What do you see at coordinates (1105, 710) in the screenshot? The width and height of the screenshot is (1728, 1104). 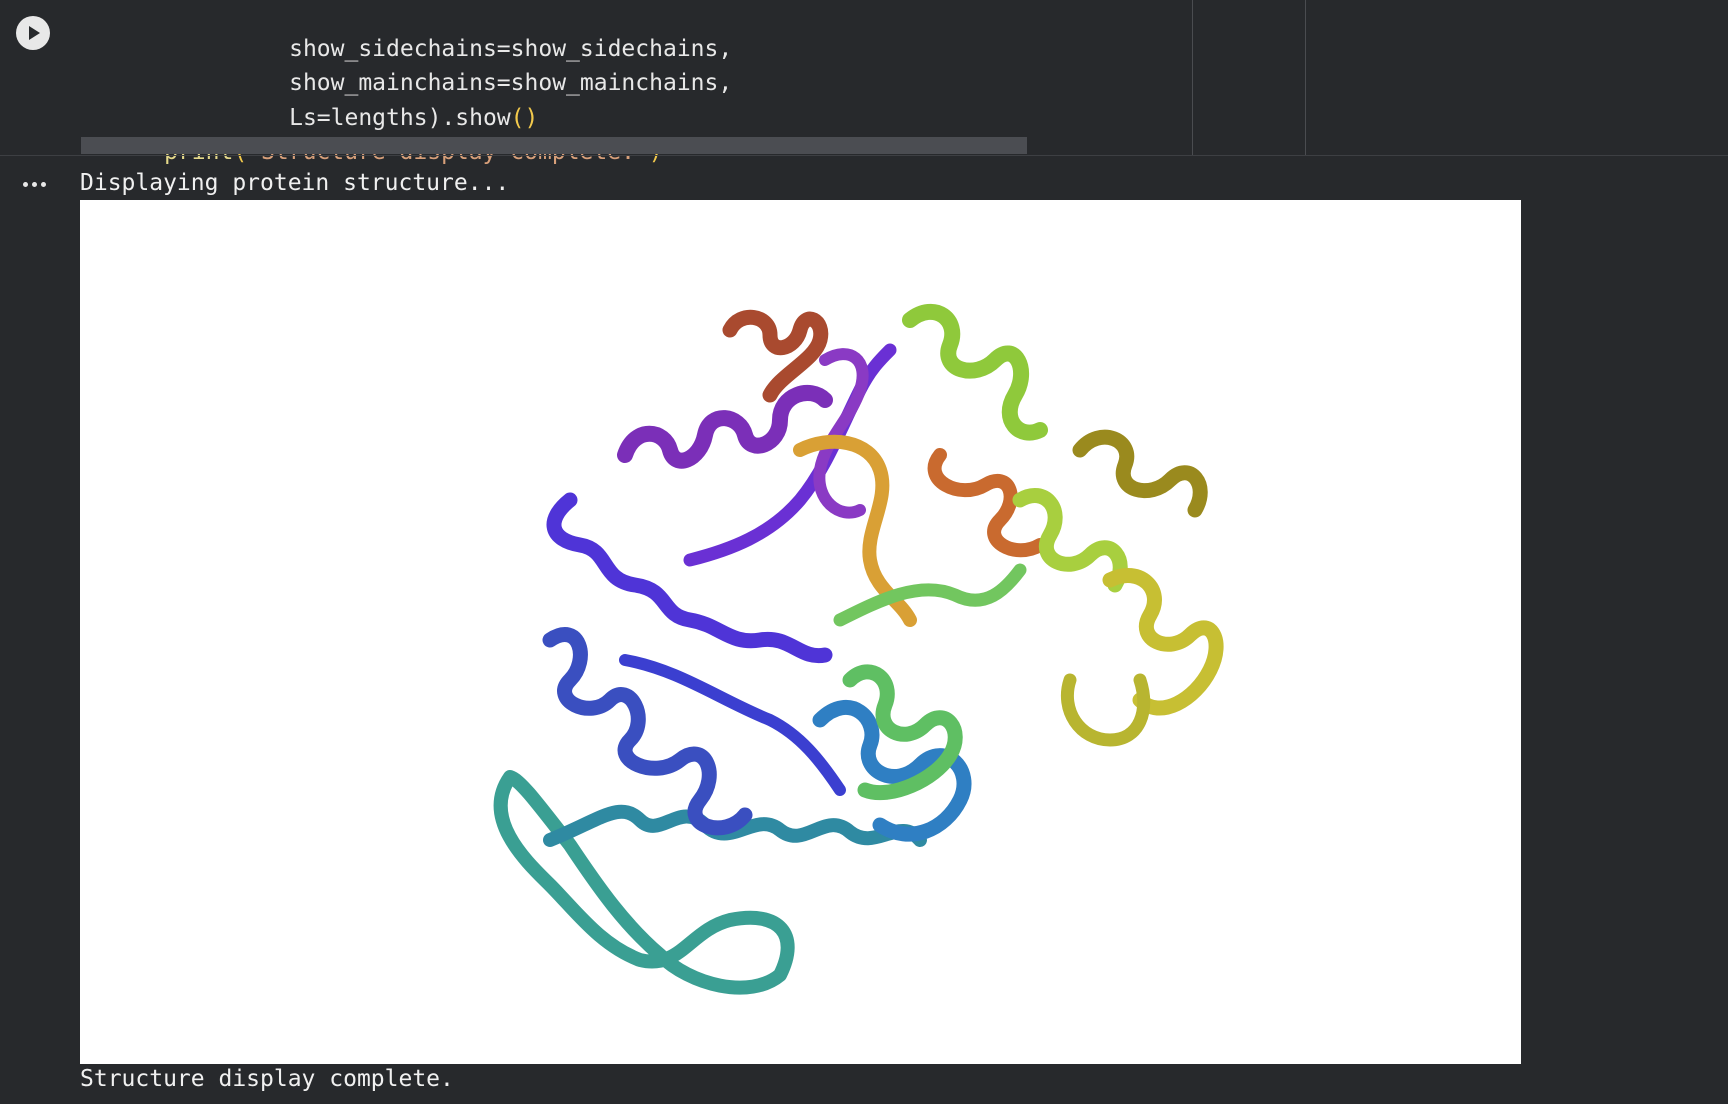 I see `ribbon-segment-yellow-loop` at bounding box center [1105, 710].